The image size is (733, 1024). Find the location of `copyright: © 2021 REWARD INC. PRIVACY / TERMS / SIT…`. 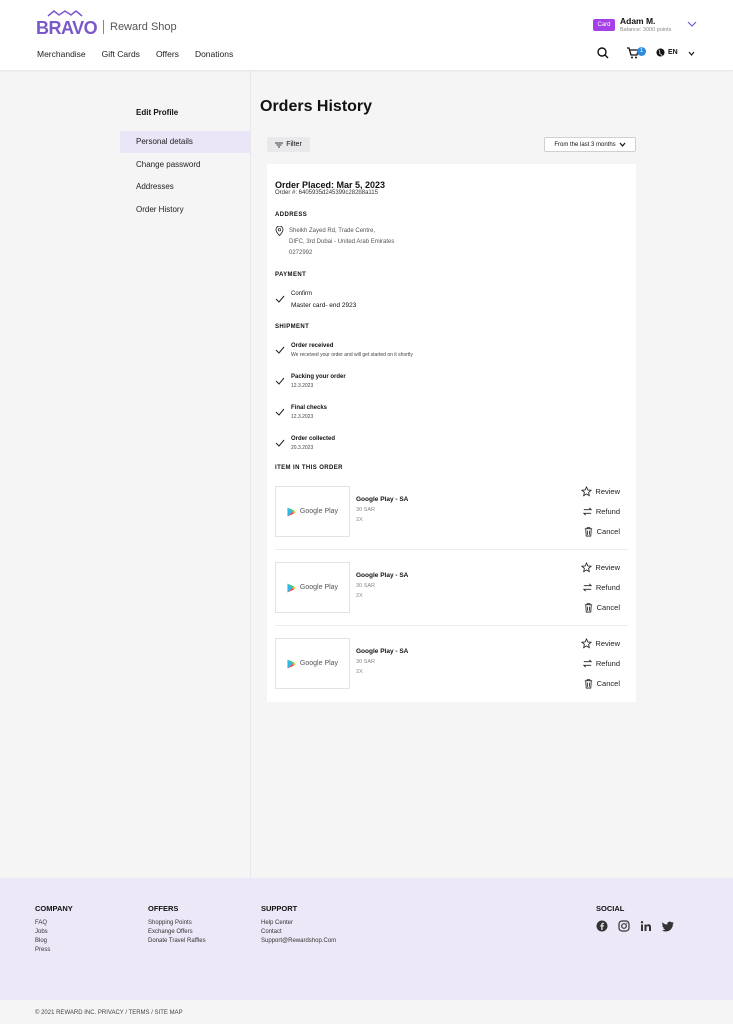

copyright: © 2021 REWARD INC. PRIVACY / TERMS / SIT… is located at coordinates (109, 1013).